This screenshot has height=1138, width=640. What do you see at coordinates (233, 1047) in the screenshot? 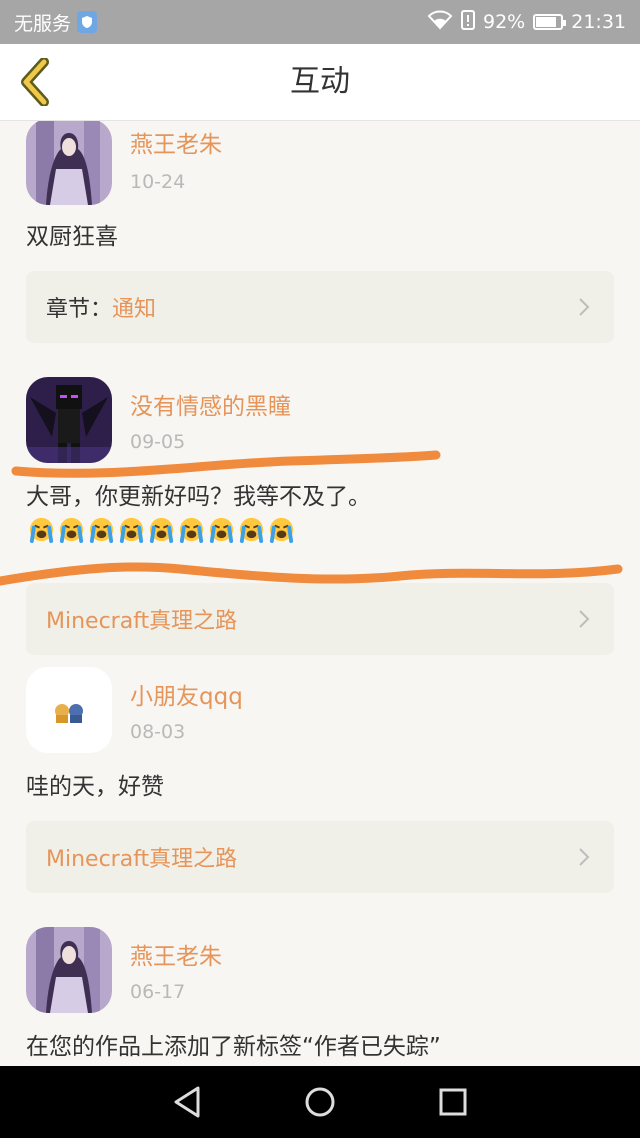
I see `message-text: 在您的作品上添加了新标签“作者已失踪”` at bounding box center [233, 1047].